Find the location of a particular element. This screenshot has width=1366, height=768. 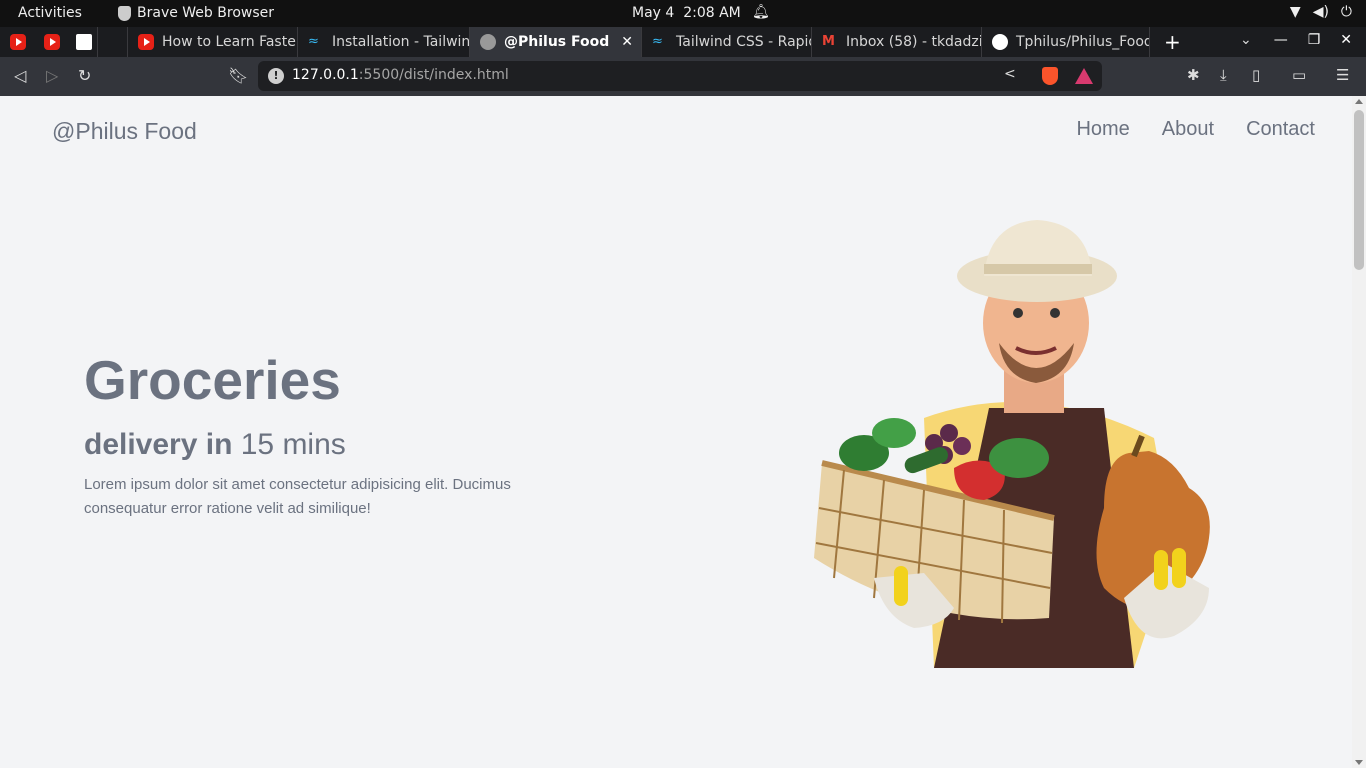

gmail-icon: M is located at coordinates (828, 41).